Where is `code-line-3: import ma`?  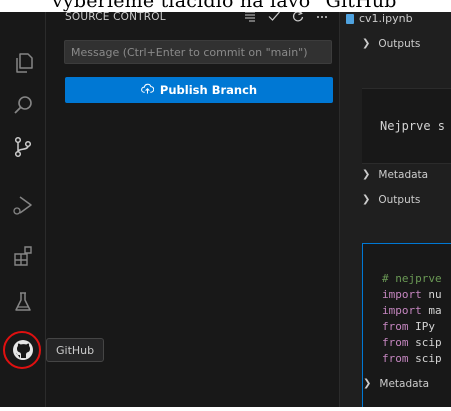
code-line-3: import ma is located at coordinates (412, 310).